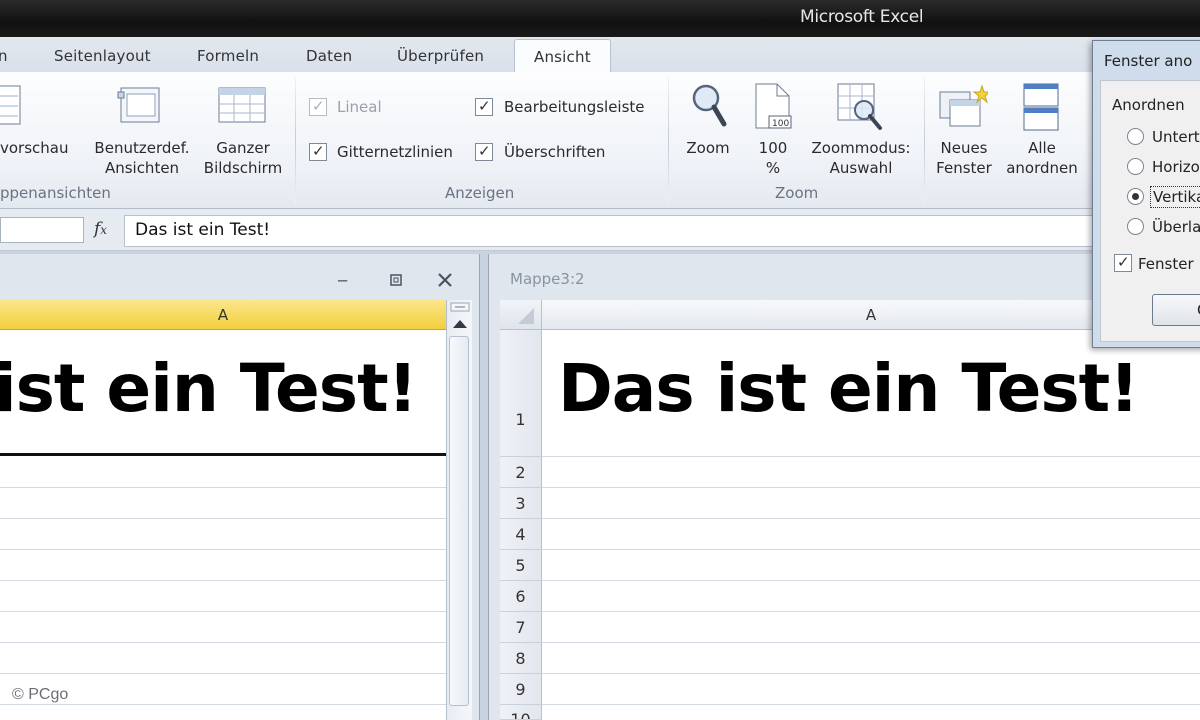 The height and width of the screenshot is (720, 1200). What do you see at coordinates (1042, 158) in the screenshot?
I see `arrange-all-label: Alle anordnen` at bounding box center [1042, 158].